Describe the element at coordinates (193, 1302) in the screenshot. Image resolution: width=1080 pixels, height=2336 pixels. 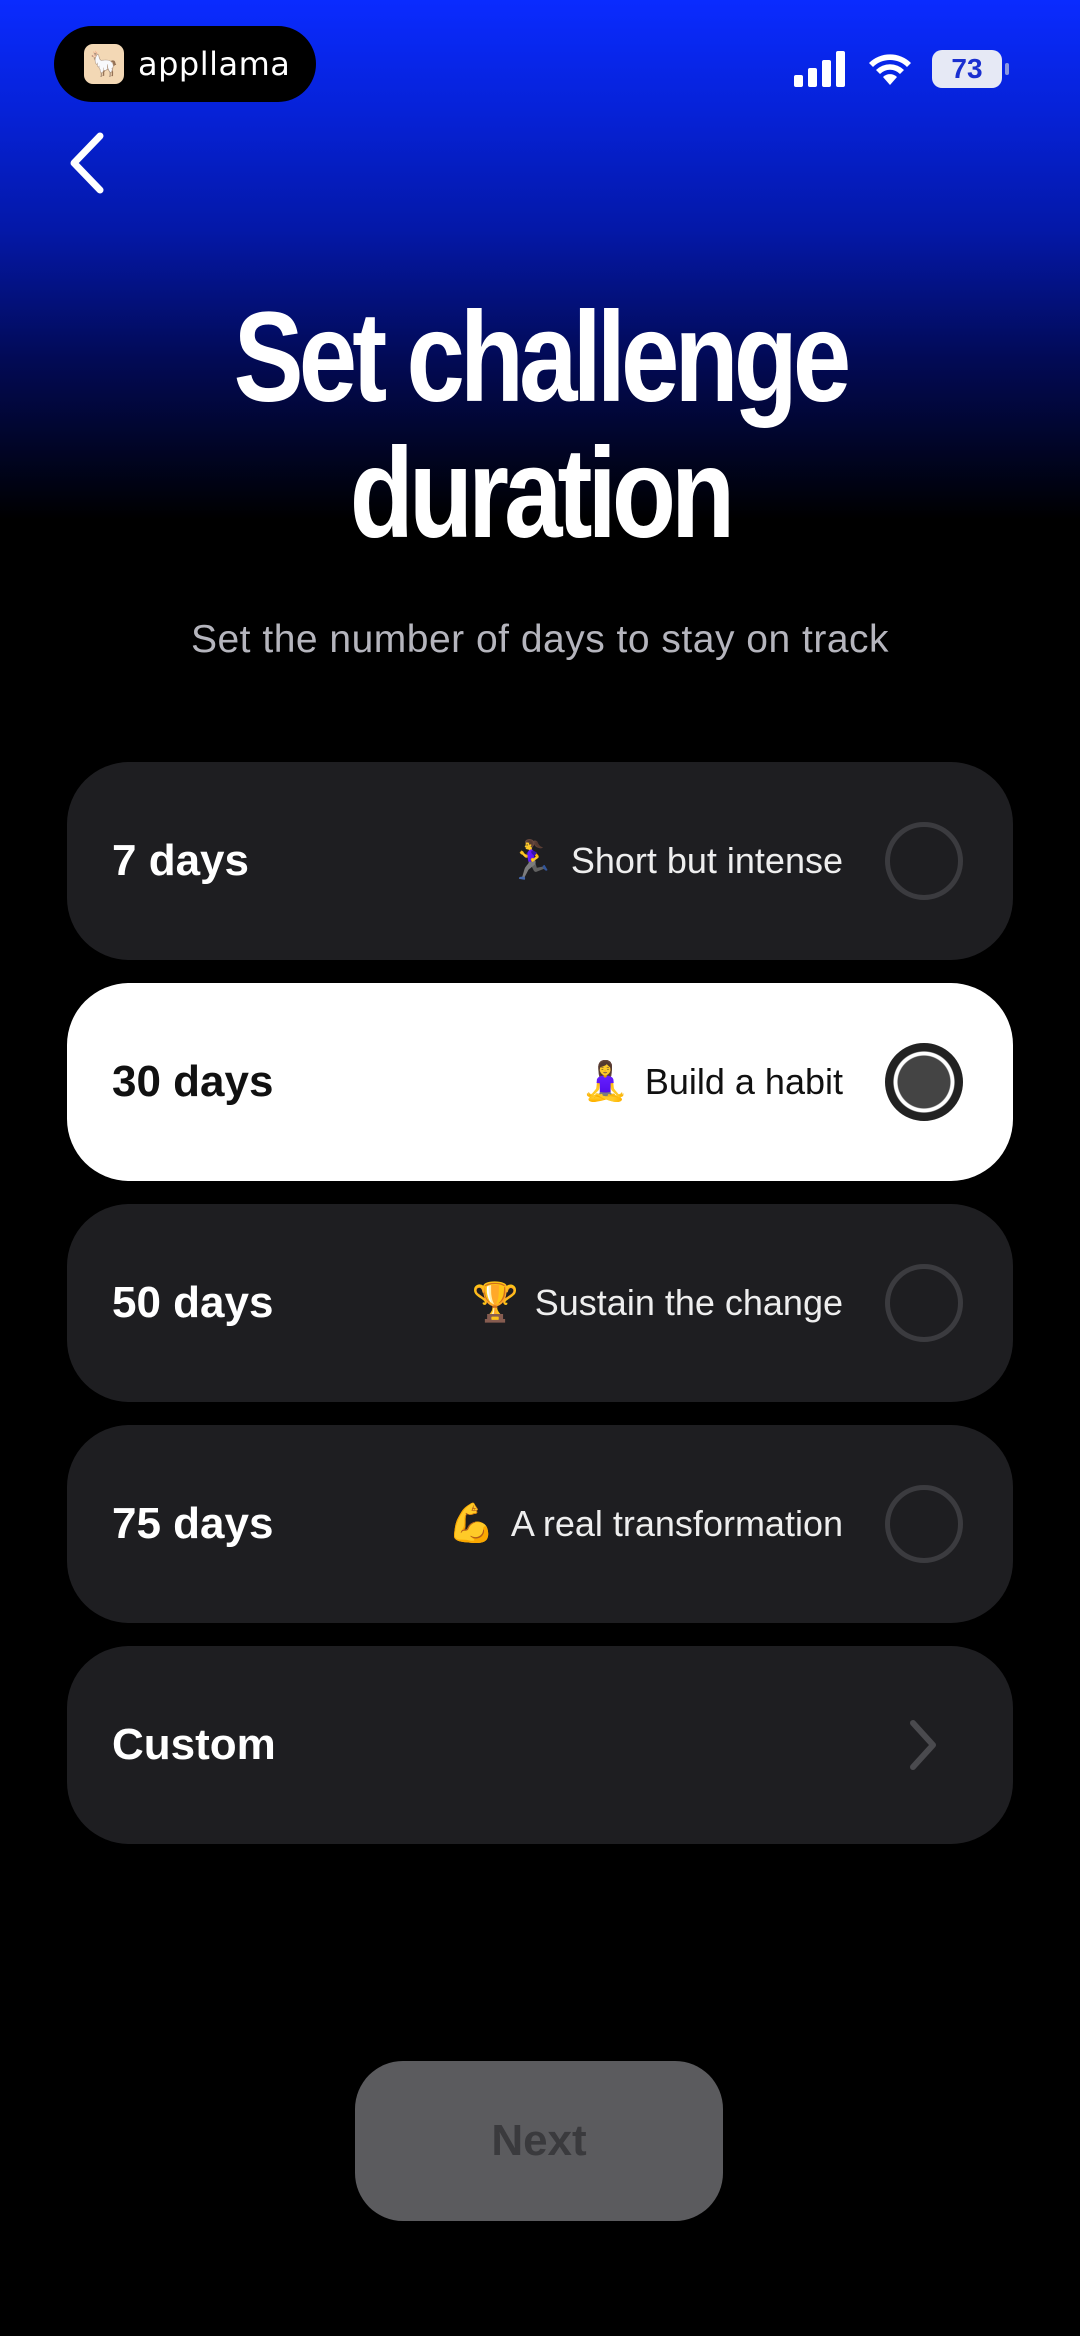
I see `option-label: 50 days` at that location.